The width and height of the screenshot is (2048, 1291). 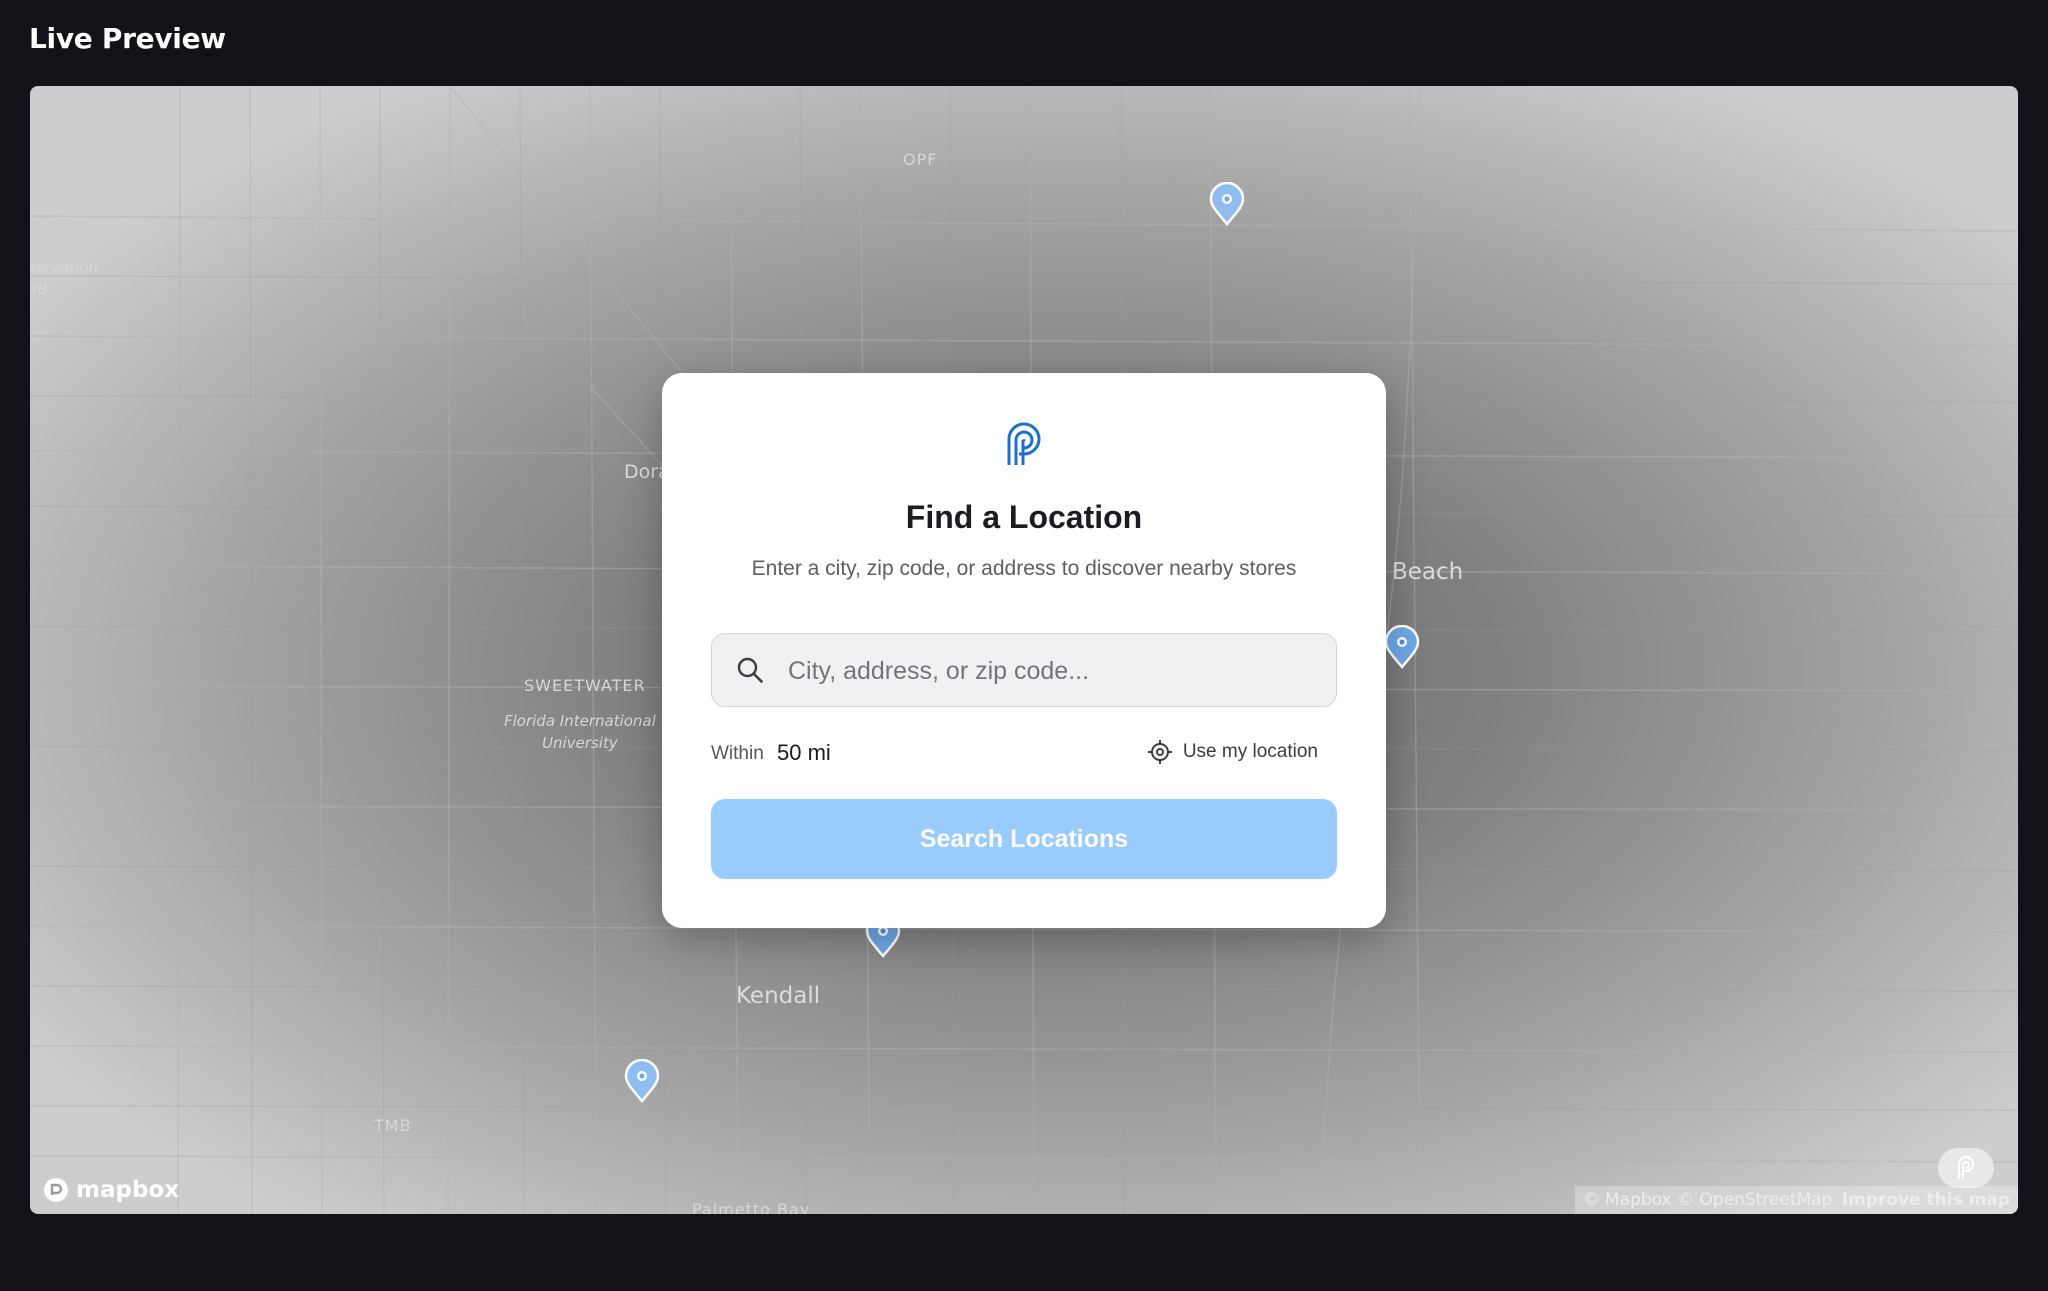 What do you see at coordinates (1053, 671) in the screenshot?
I see `search-input` at bounding box center [1053, 671].